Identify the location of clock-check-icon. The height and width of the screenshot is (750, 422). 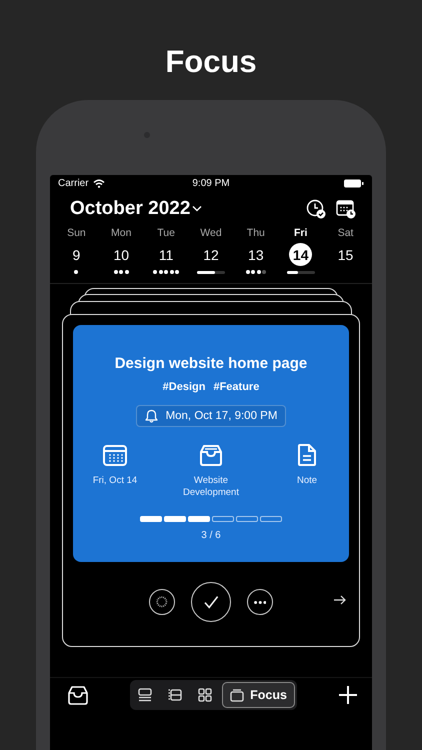
(316, 209).